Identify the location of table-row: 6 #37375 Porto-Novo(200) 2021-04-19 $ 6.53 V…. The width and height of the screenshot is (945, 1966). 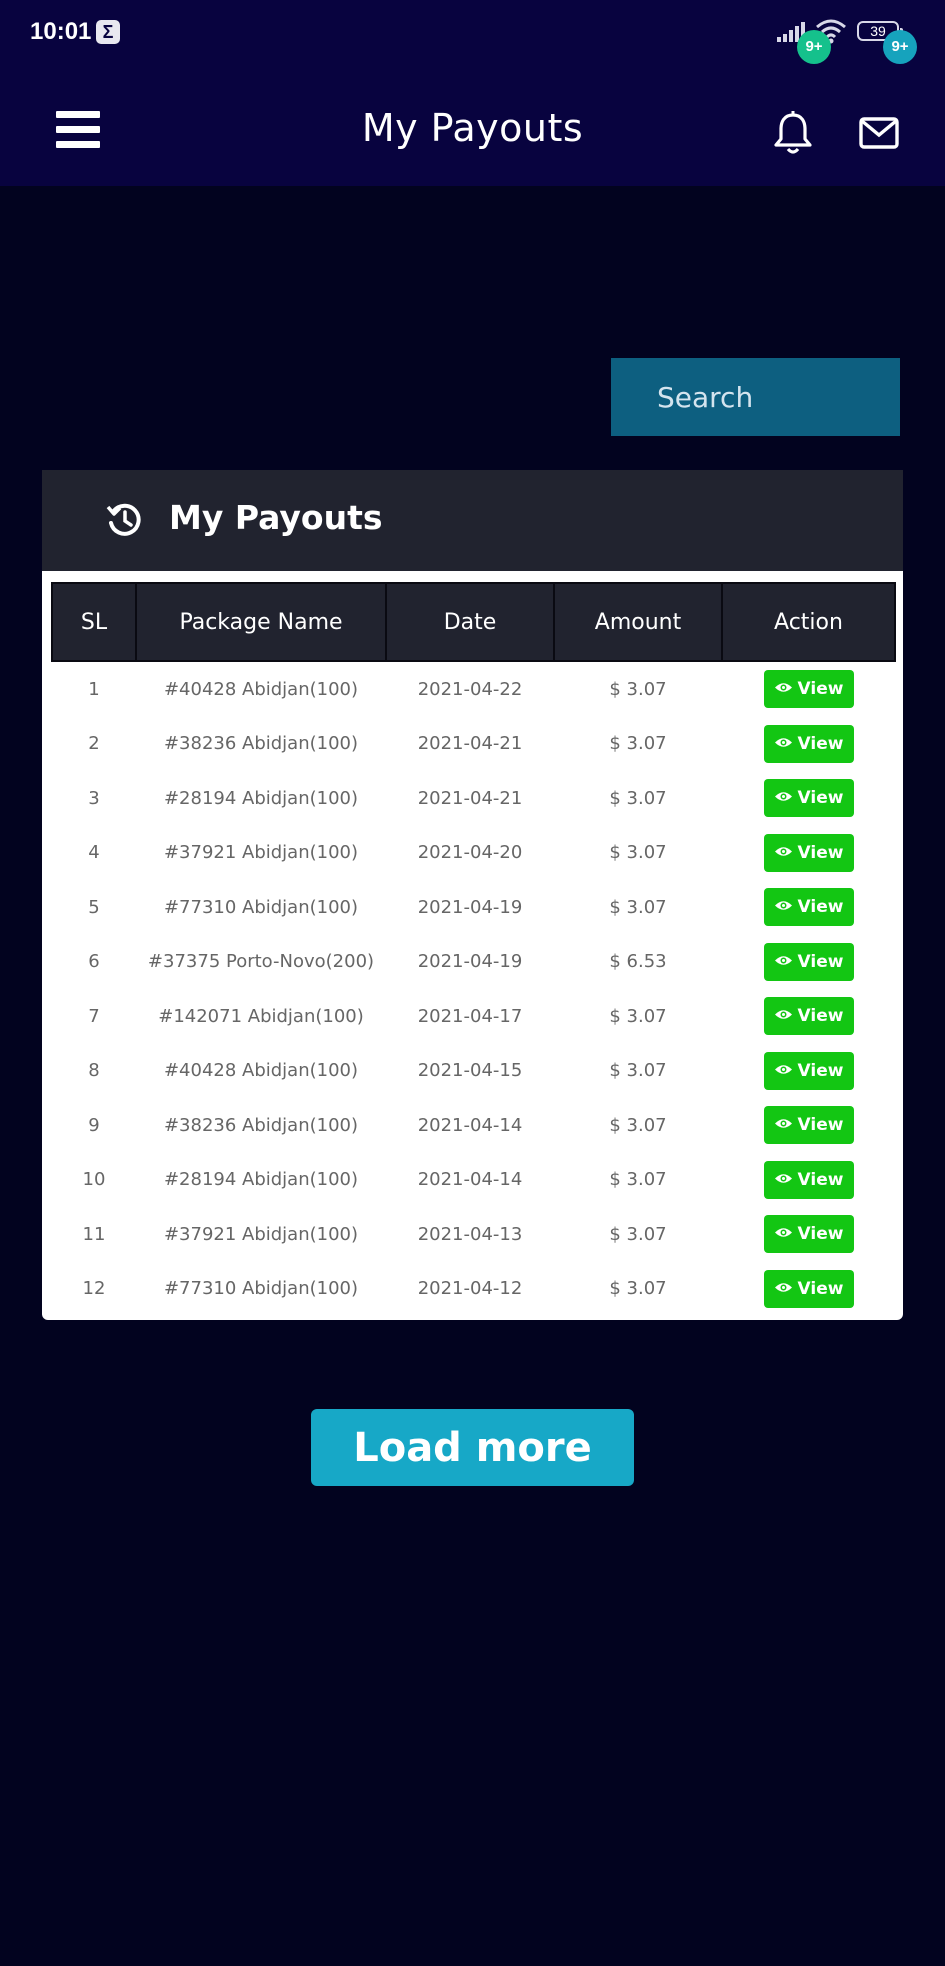
(473, 962).